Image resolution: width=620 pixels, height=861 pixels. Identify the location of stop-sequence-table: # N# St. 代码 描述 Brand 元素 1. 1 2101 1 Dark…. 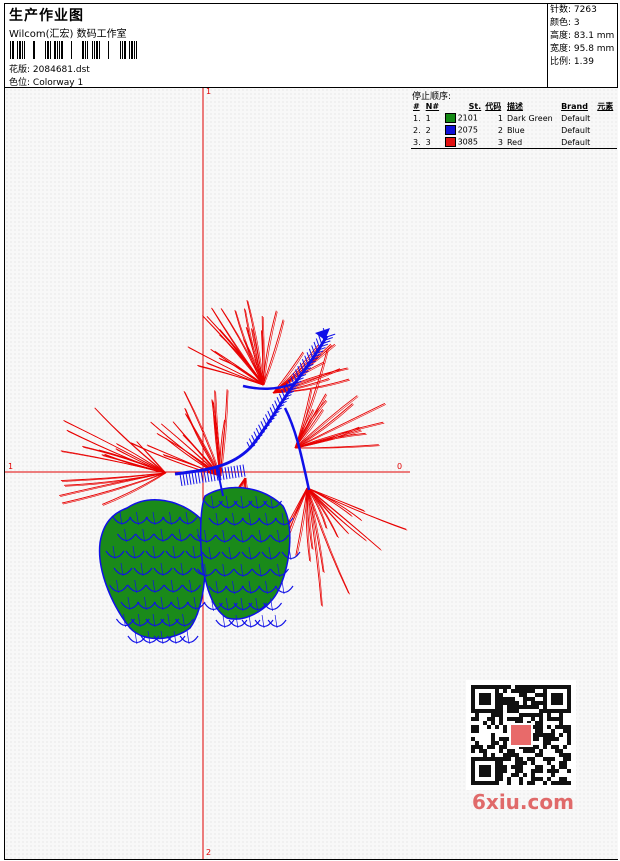
(514, 124).